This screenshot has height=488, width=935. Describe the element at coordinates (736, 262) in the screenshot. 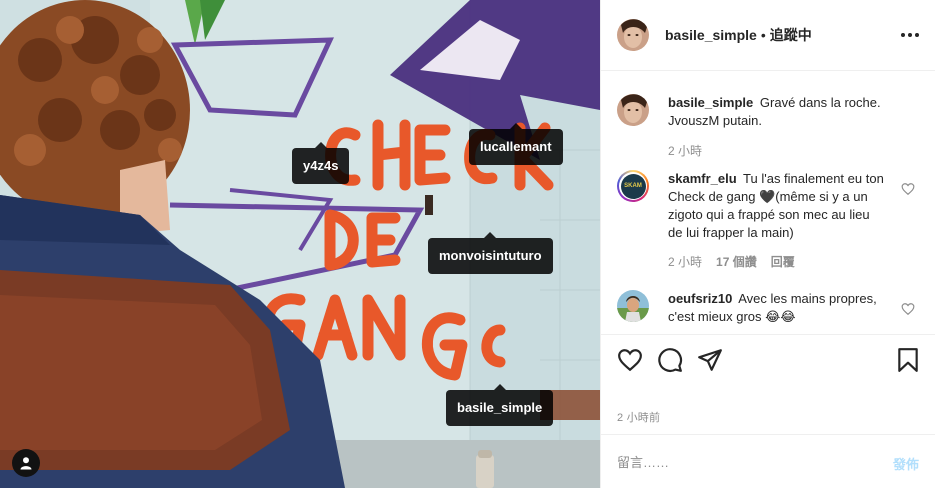

I see `comment-likes: 17 個讚` at that location.